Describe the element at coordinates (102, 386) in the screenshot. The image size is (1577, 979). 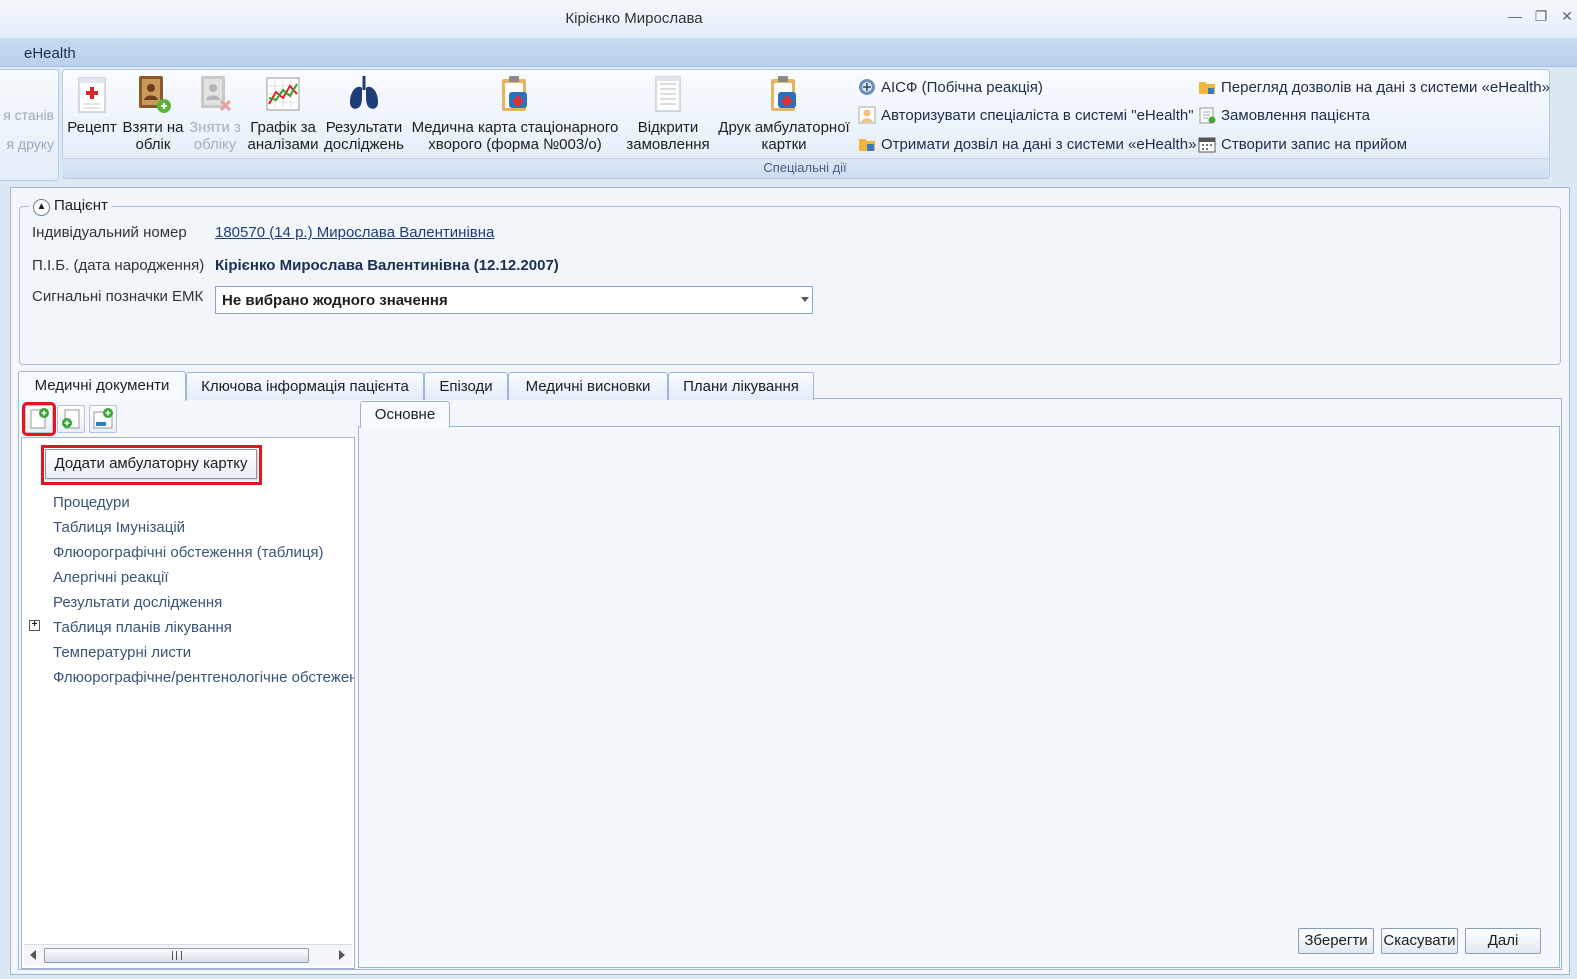
I see `tab-medical-documents: Медичні документи` at that location.